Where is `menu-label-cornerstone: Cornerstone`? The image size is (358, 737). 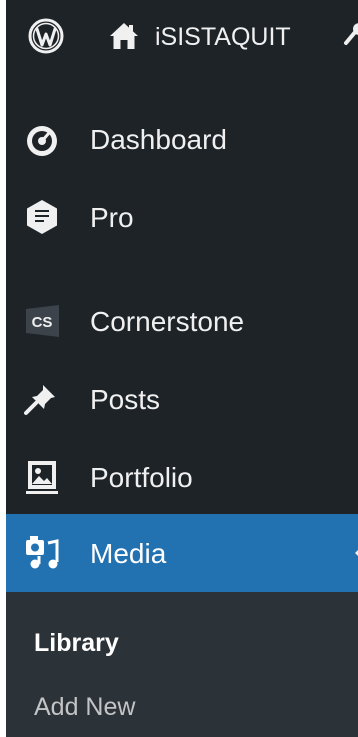
menu-label-cornerstone: Cornerstone is located at coordinates (167, 321).